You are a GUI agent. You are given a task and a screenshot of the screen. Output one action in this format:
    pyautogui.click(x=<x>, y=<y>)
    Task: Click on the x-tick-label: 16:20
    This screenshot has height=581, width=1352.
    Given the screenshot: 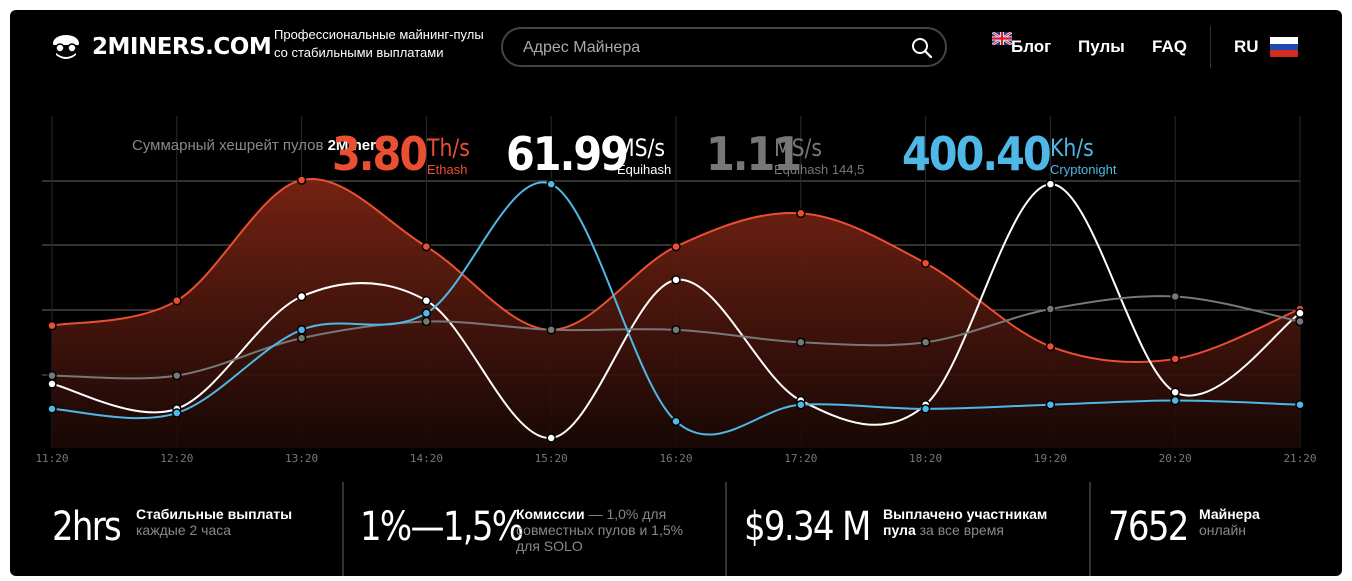 What is the action you would take?
    pyautogui.click(x=675, y=458)
    